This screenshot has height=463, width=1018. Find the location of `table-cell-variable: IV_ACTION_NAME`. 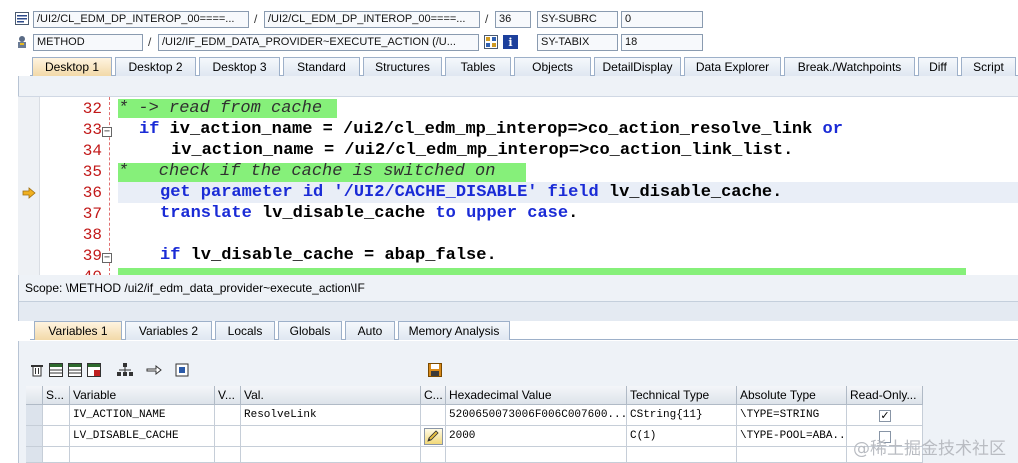

table-cell-variable: IV_ACTION_NAME is located at coordinates (142, 415).